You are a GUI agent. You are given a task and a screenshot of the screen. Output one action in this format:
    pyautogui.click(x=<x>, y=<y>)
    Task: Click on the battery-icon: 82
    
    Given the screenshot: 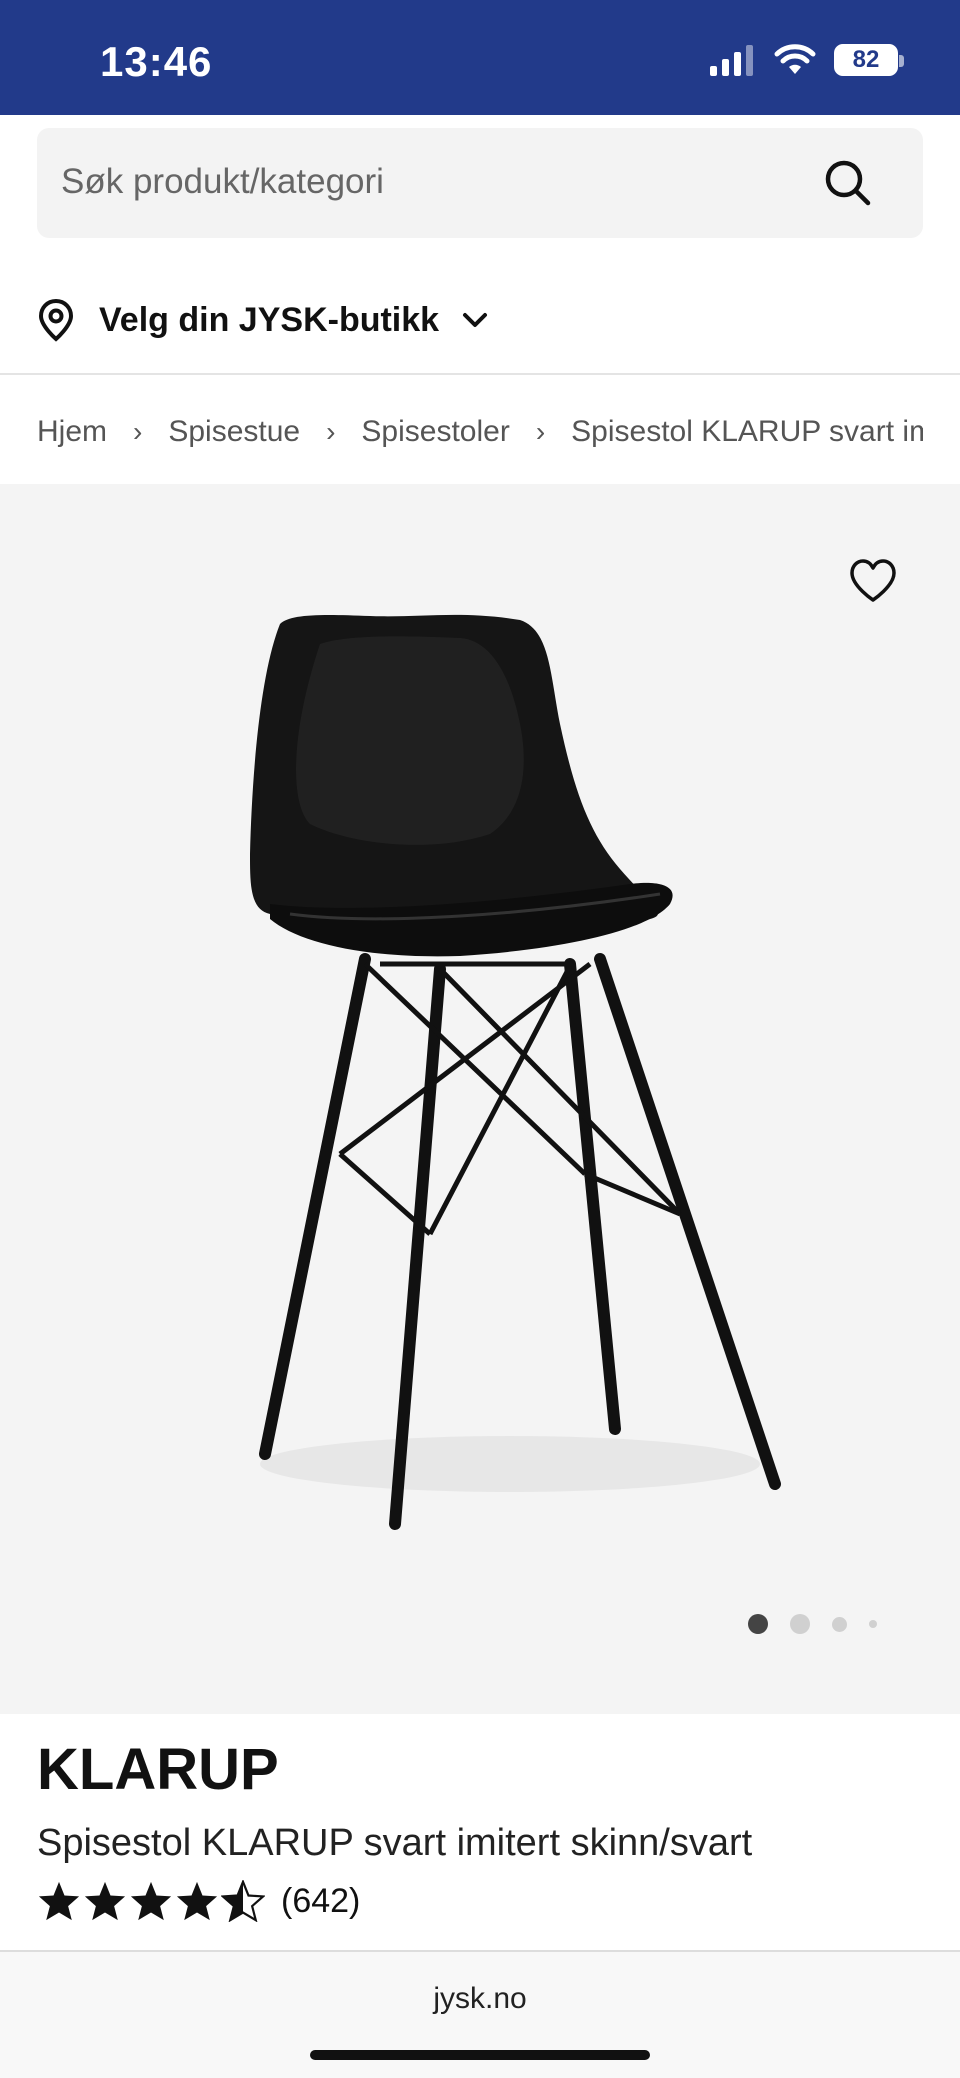 What is the action you would take?
    pyautogui.click(x=869, y=60)
    